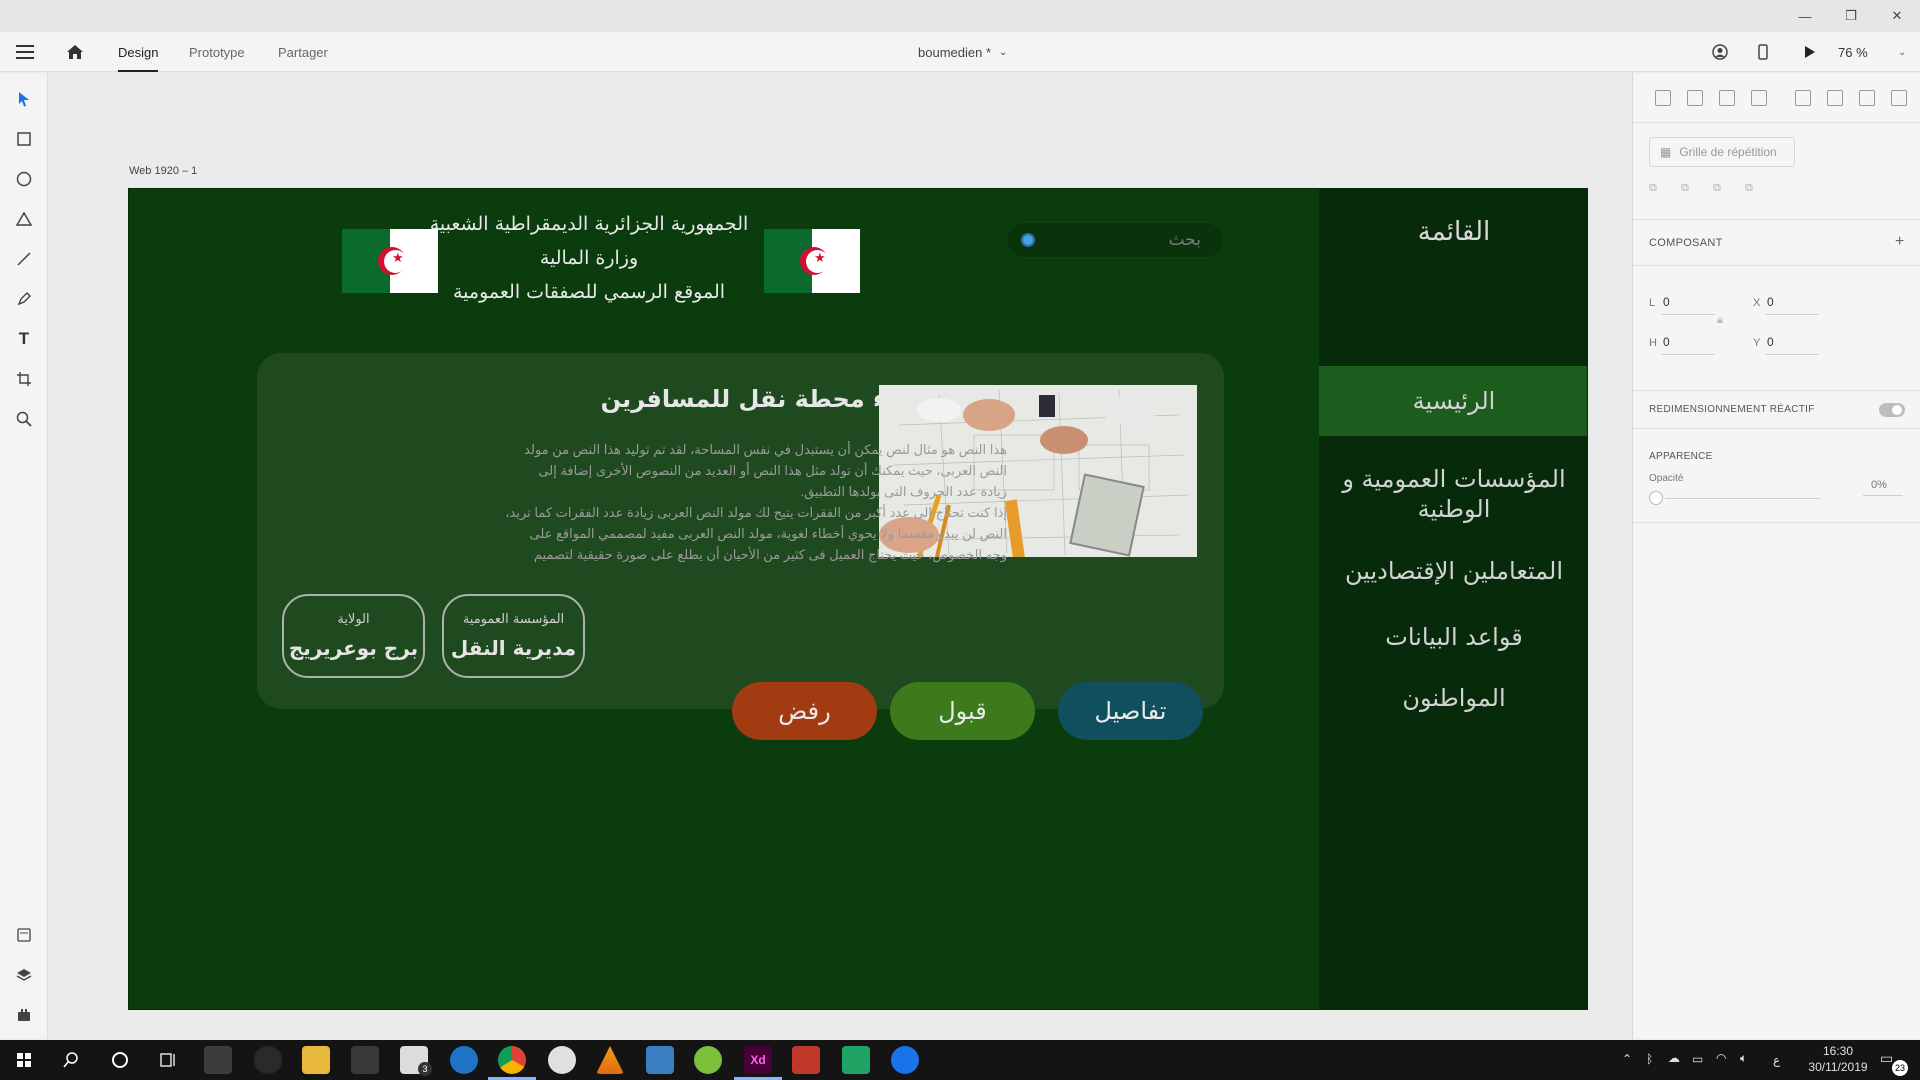 This screenshot has width=1920, height=1080. Describe the element at coordinates (660, 1060) in the screenshot. I see `app-blue-icon` at that location.